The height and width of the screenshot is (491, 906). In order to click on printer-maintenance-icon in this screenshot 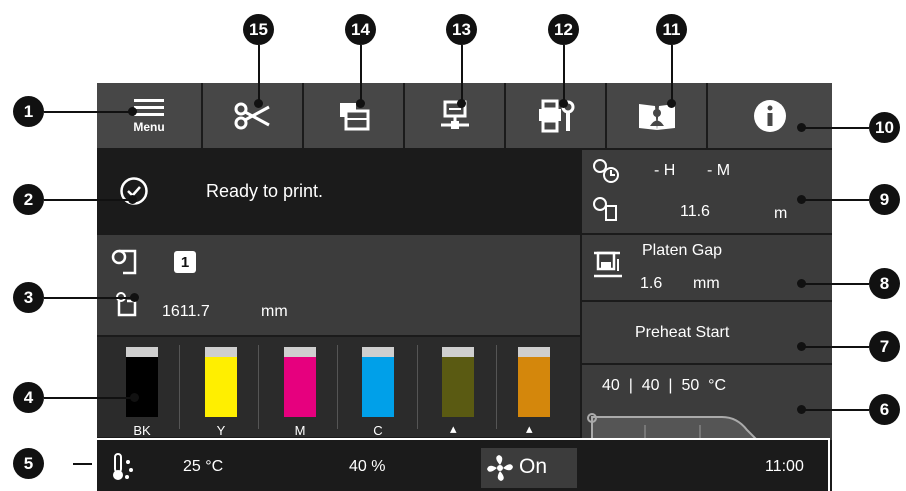, I will do `click(556, 115)`.